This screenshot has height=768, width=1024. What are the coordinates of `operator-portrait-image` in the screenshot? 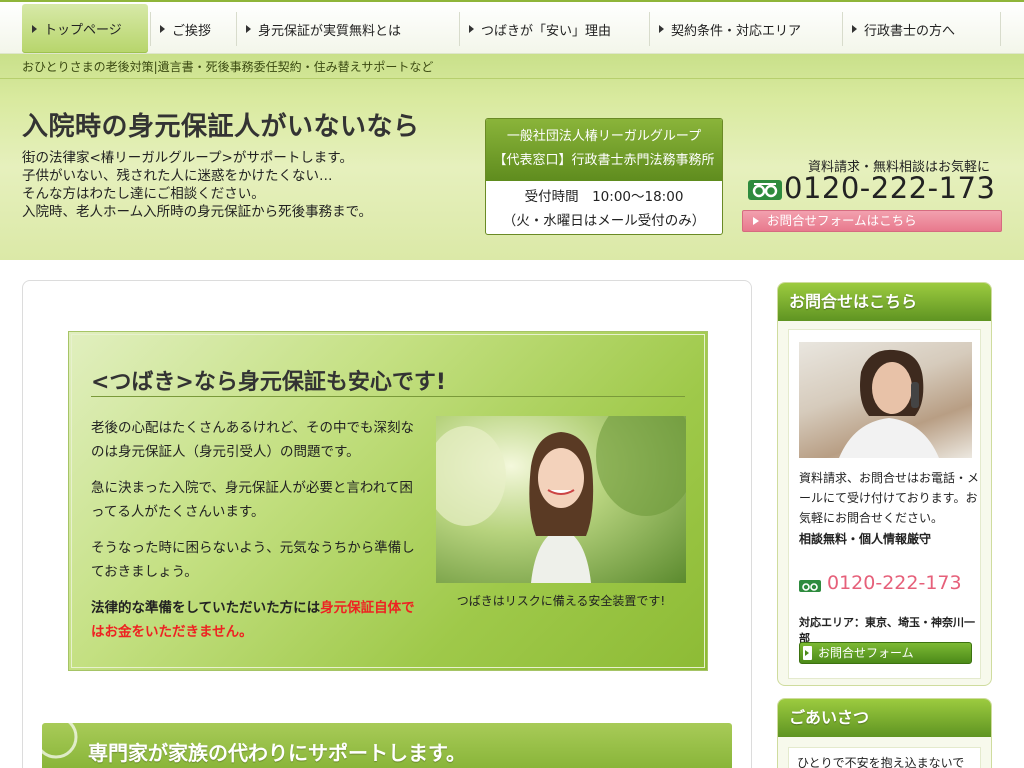 It's located at (889, 403).